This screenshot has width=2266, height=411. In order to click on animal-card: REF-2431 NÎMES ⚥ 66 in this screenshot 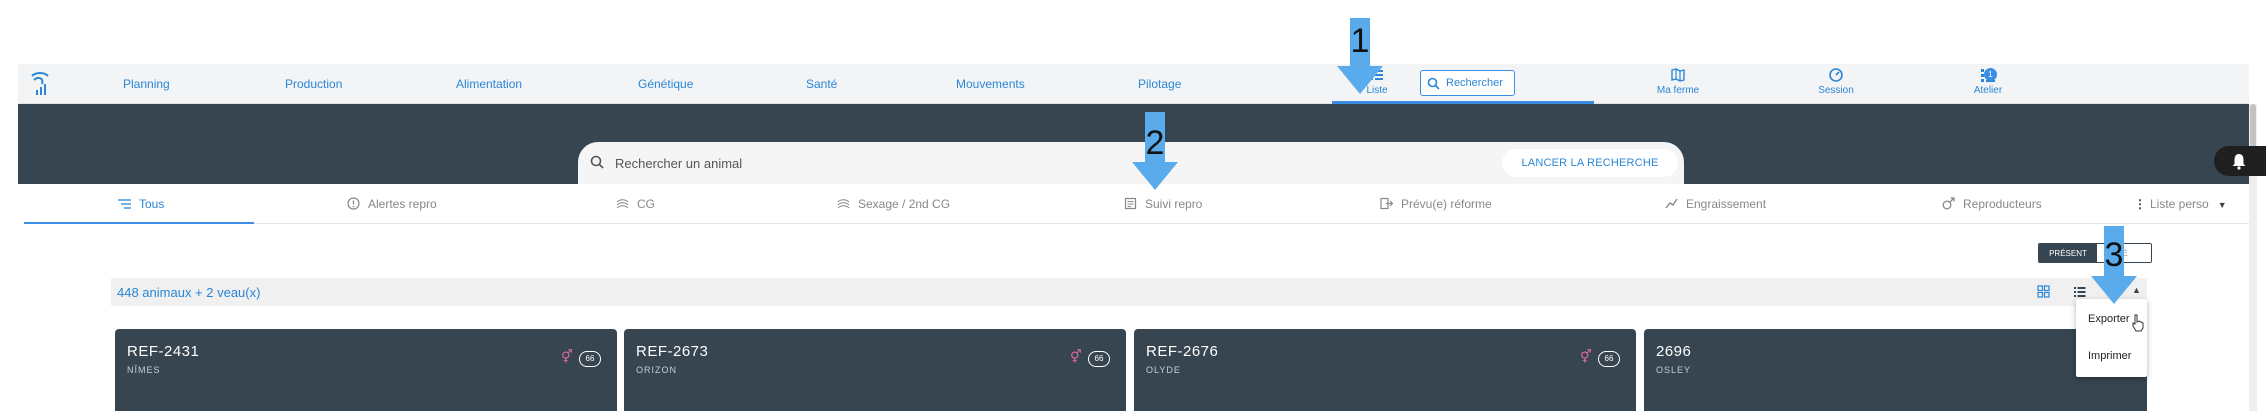, I will do `click(366, 370)`.